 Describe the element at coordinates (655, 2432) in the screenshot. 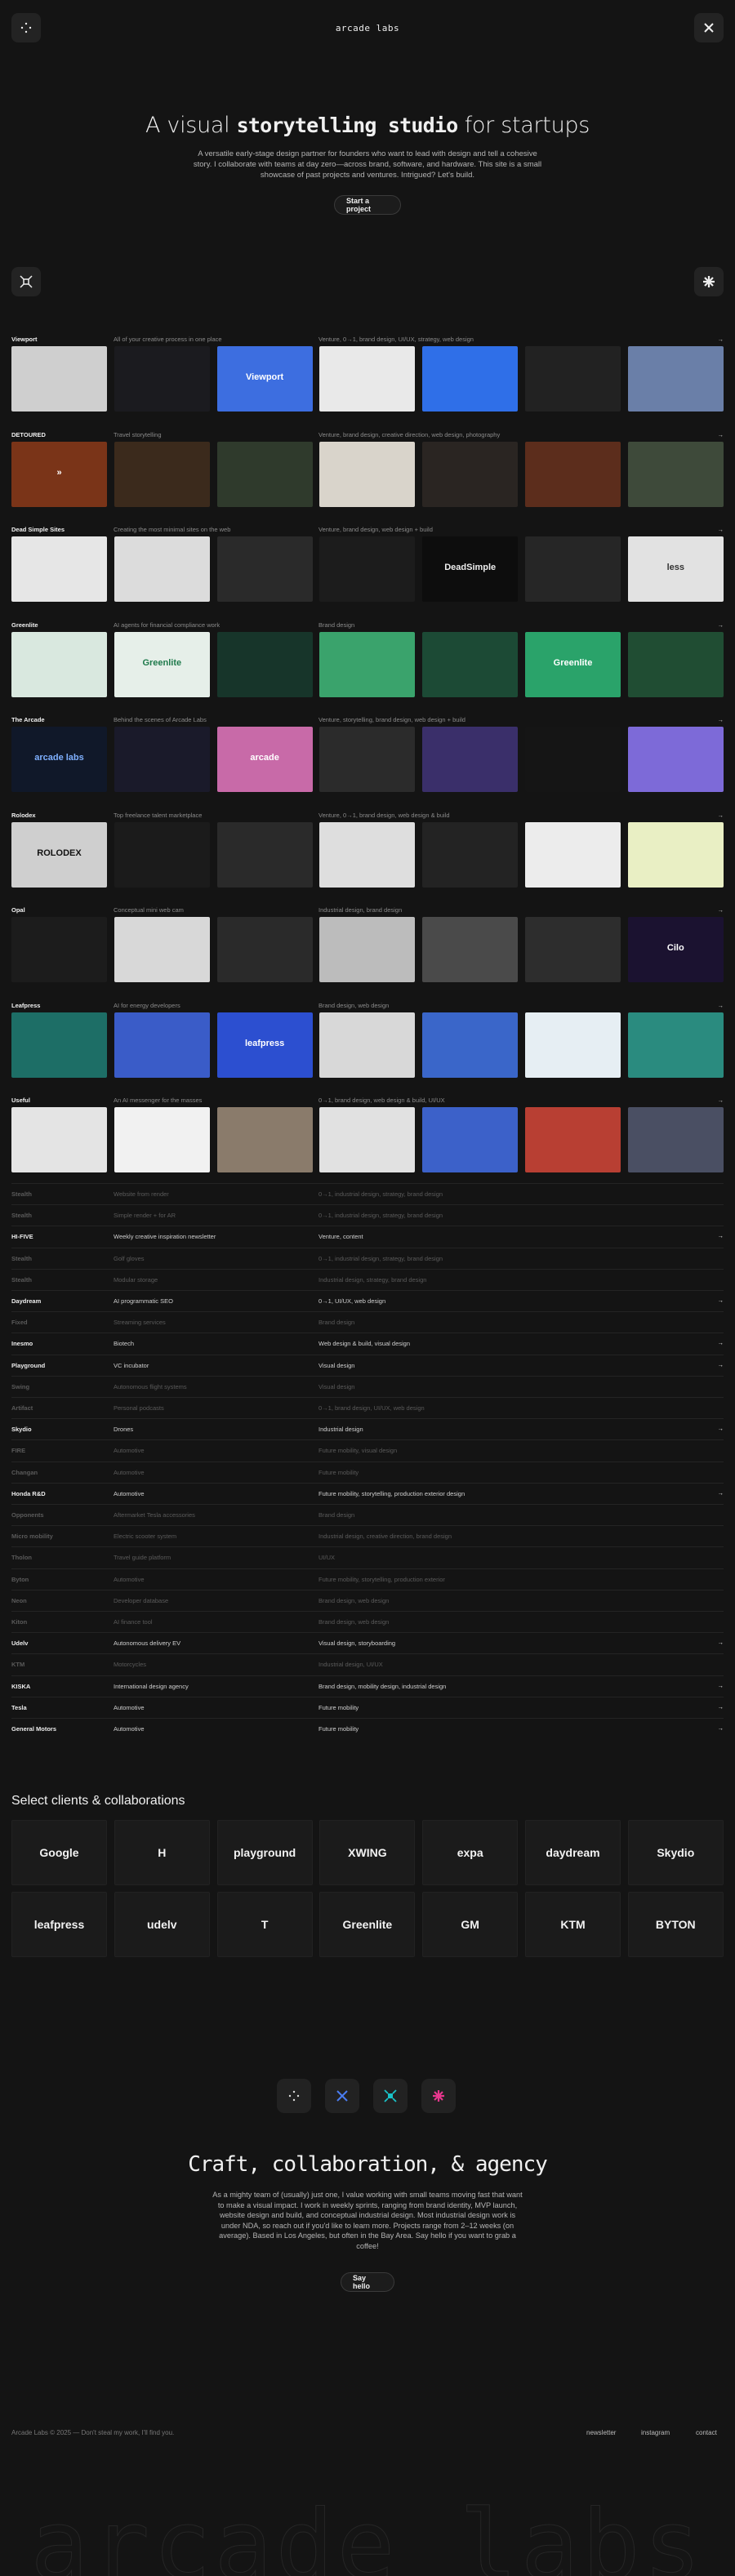

I see `footer-link-instagram: instagram` at that location.